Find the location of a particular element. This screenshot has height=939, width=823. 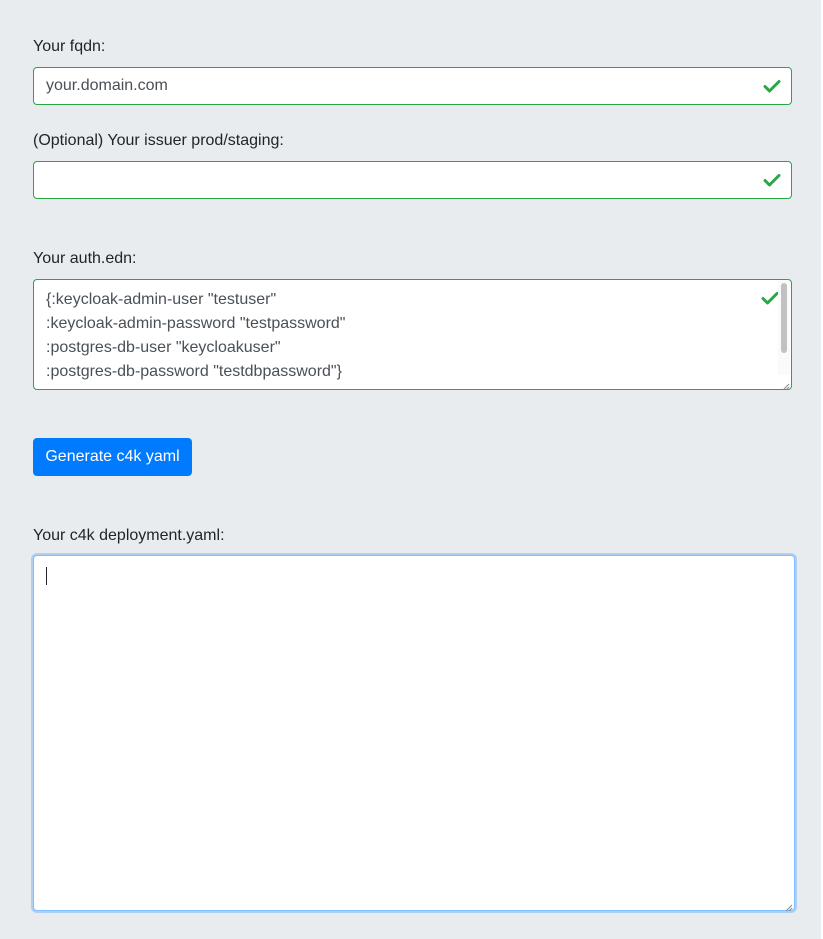

auth-edn-scrollbar is located at coordinates (784, 328).